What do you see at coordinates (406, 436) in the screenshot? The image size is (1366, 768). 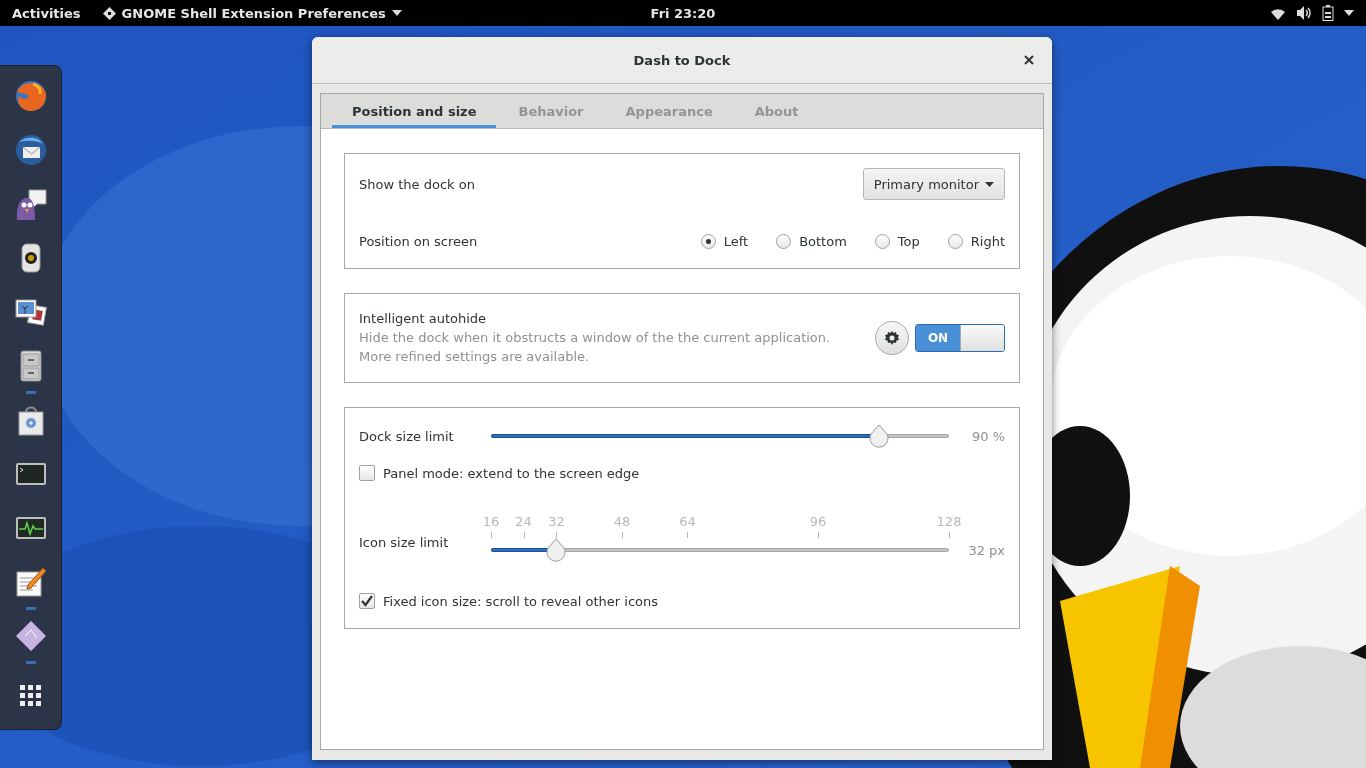 I see `setting-label: Dock size limit` at bounding box center [406, 436].